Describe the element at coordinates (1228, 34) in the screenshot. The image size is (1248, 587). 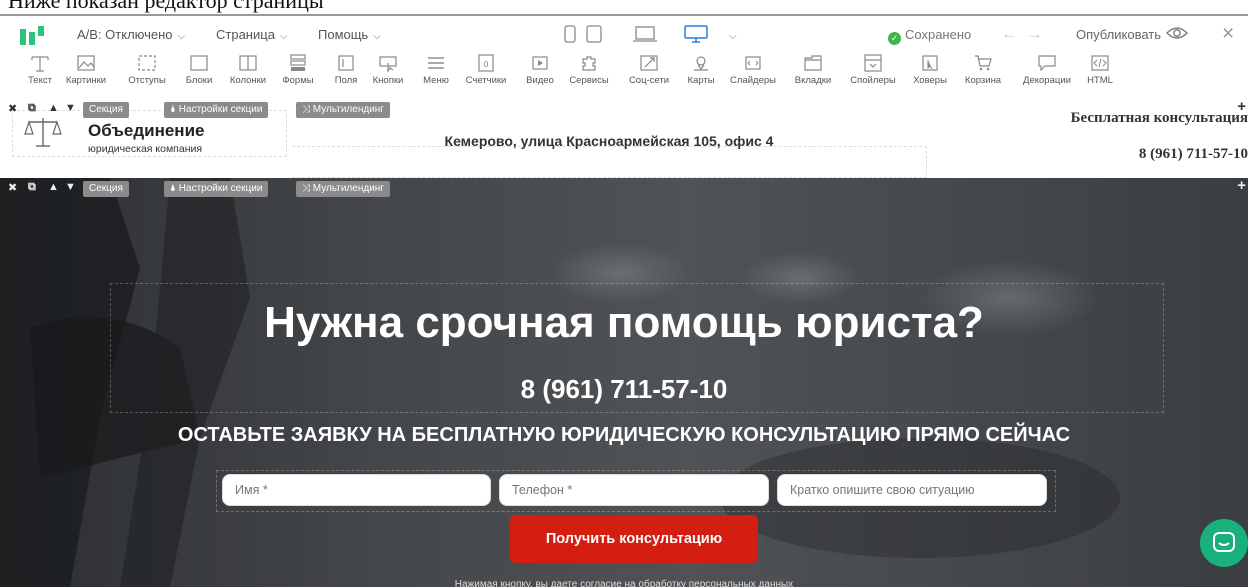
I see `close-icon: ×` at that location.